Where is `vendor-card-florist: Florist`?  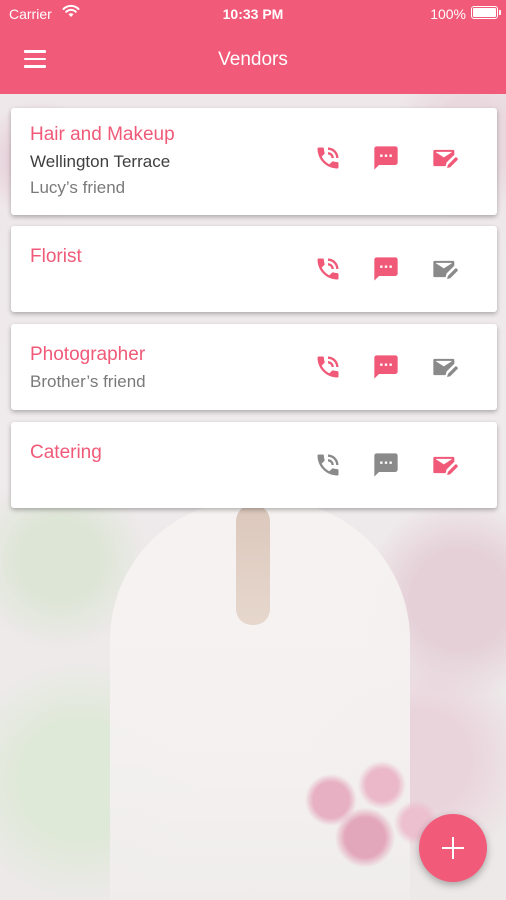 vendor-card-florist: Florist is located at coordinates (254, 269).